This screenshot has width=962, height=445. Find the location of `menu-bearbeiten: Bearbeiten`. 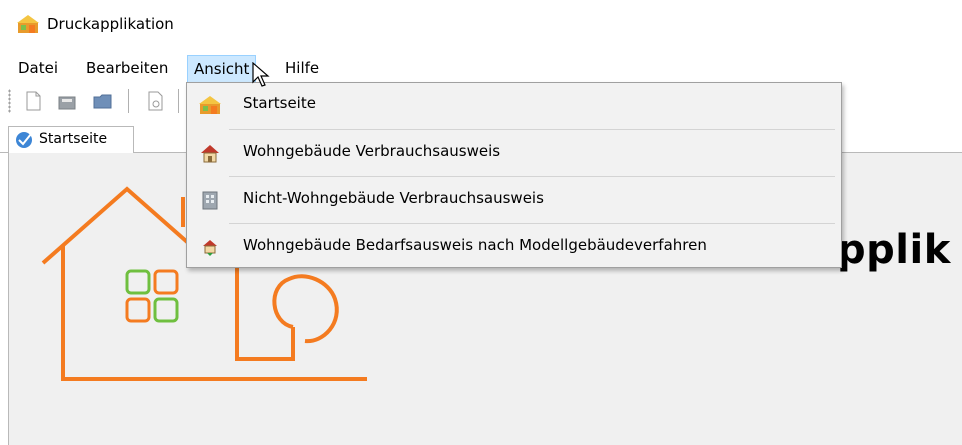

menu-bearbeiten: Bearbeiten is located at coordinates (127, 69).